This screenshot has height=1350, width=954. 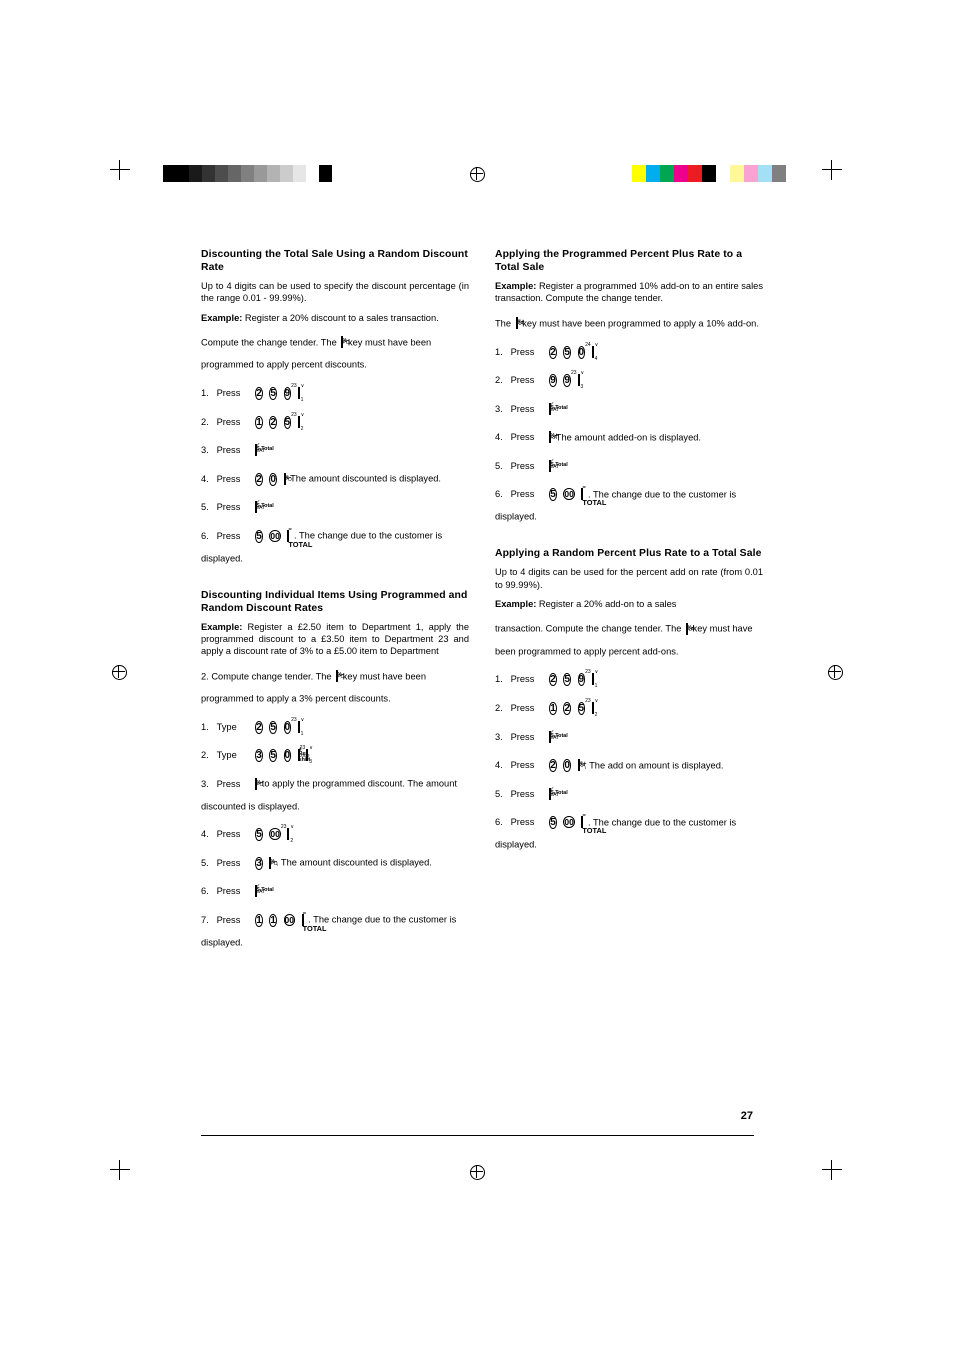 What do you see at coordinates (499, 494) in the screenshot?
I see `step-number: 6.` at bounding box center [499, 494].